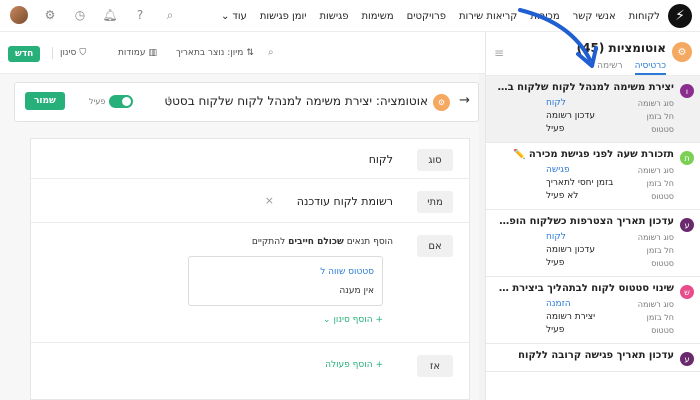 This screenshot has height=400, width=700. Describe the element at coordinates (353, 320) in the screenshot. I see `add-filter-button: + הוסף סינון ⌄` at that location.